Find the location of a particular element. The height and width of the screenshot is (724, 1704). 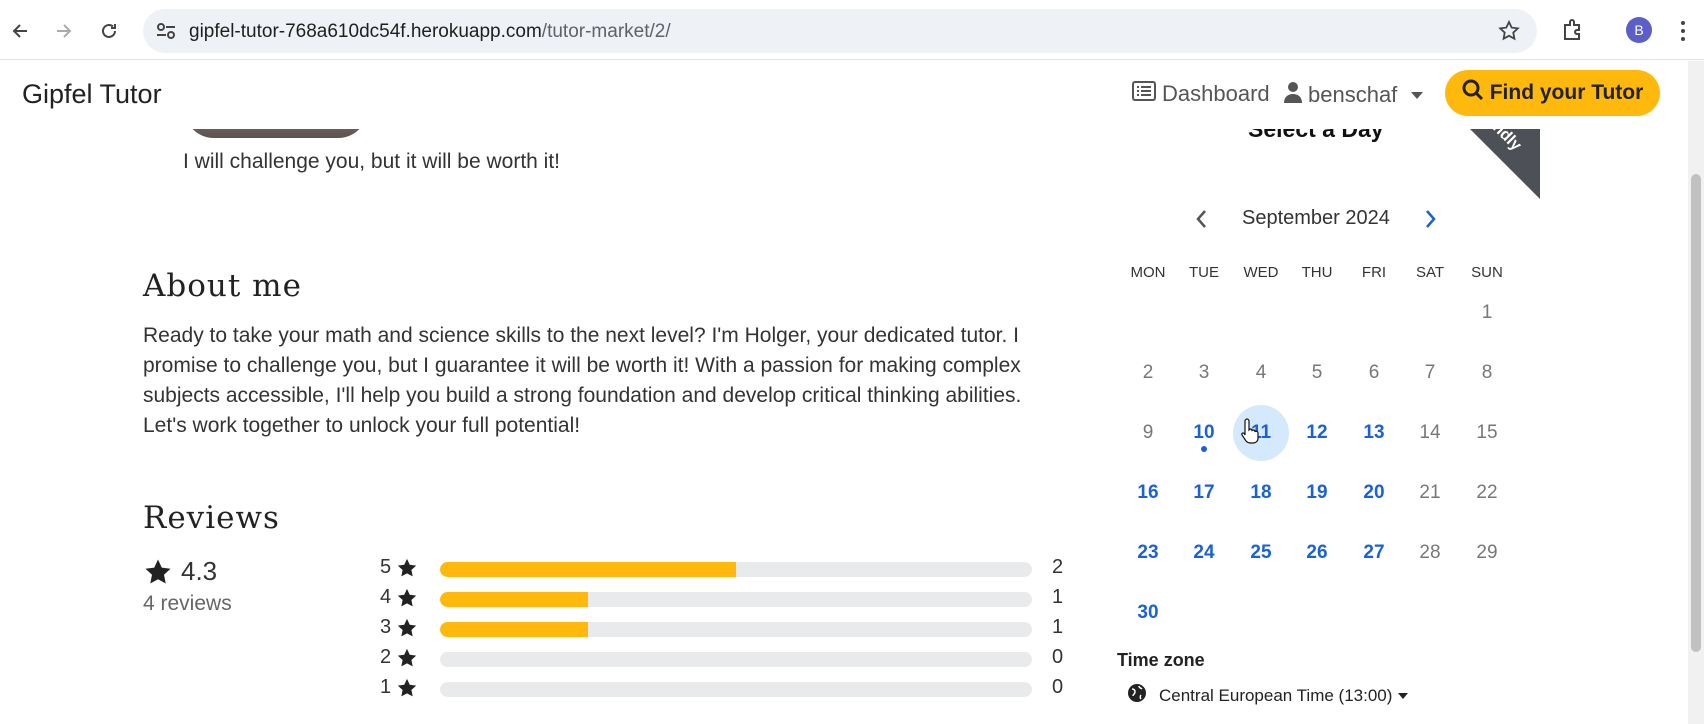

rating-stars-number: 3 is located at coordinates (386, 627).